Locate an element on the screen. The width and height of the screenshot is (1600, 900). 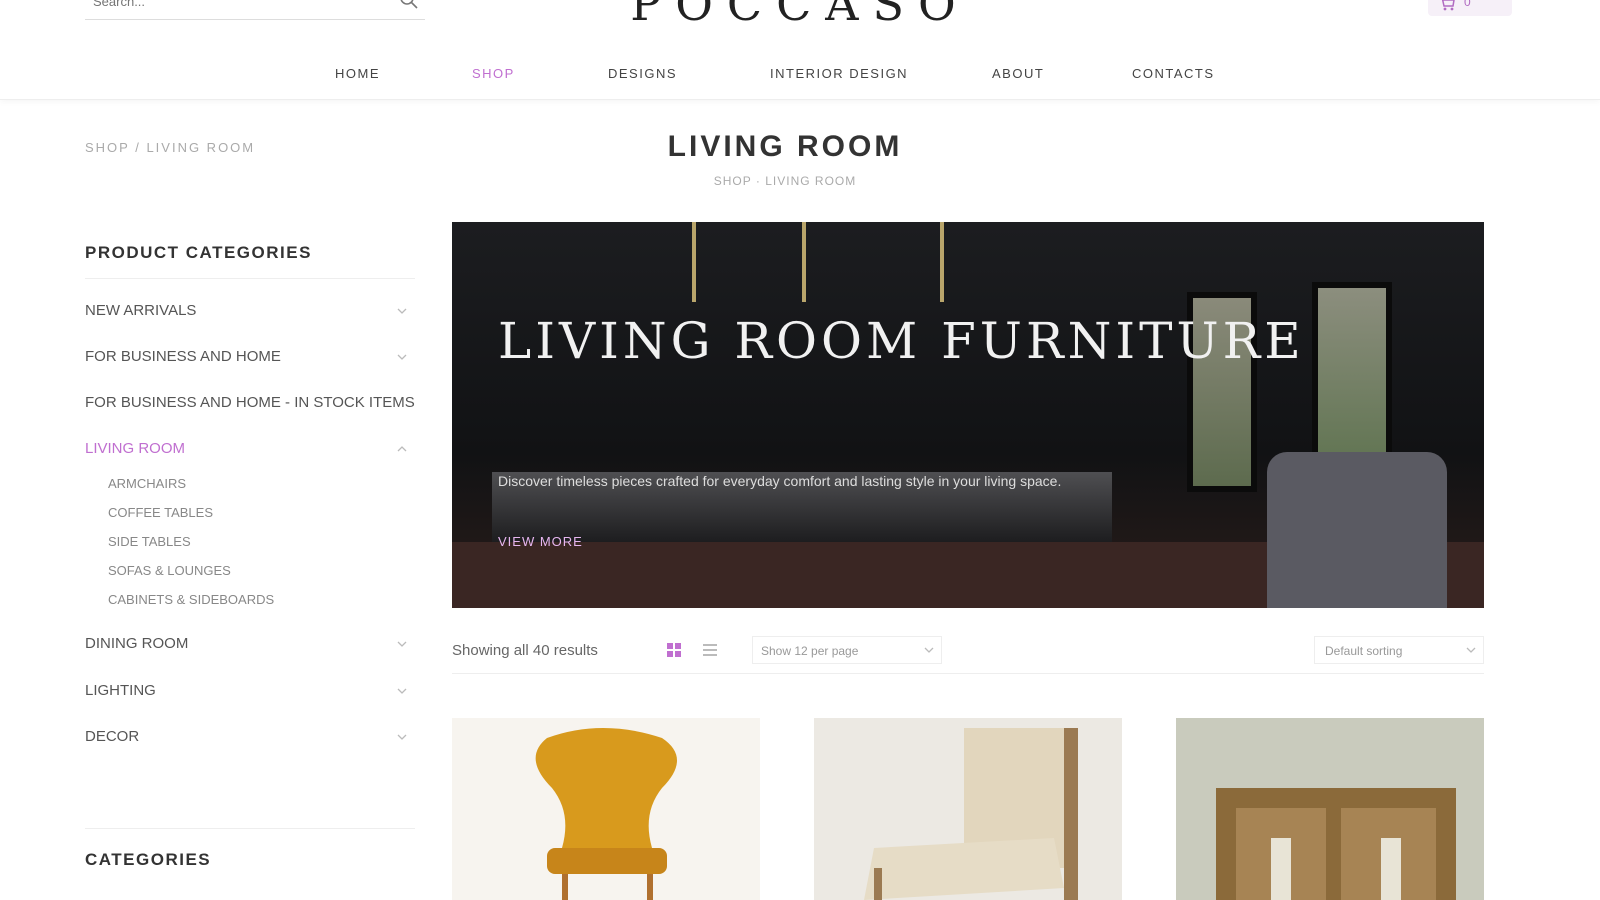
sort-select: Default sorting is located at coordinates (1399, 650).